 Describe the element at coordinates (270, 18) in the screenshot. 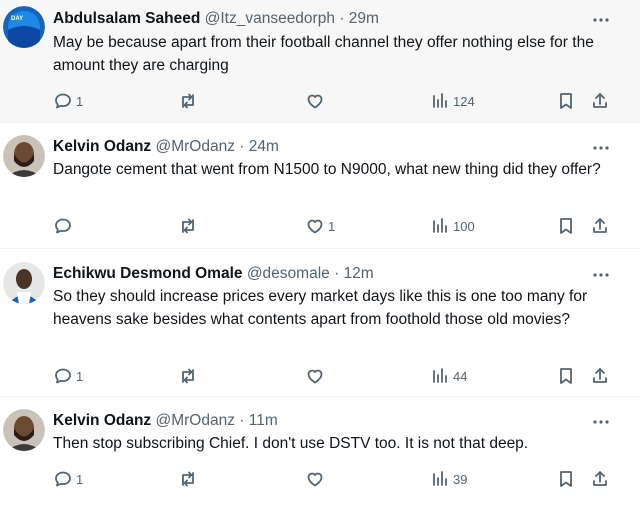

I see `user-handle: @Itz_vanseedorph` at that location.